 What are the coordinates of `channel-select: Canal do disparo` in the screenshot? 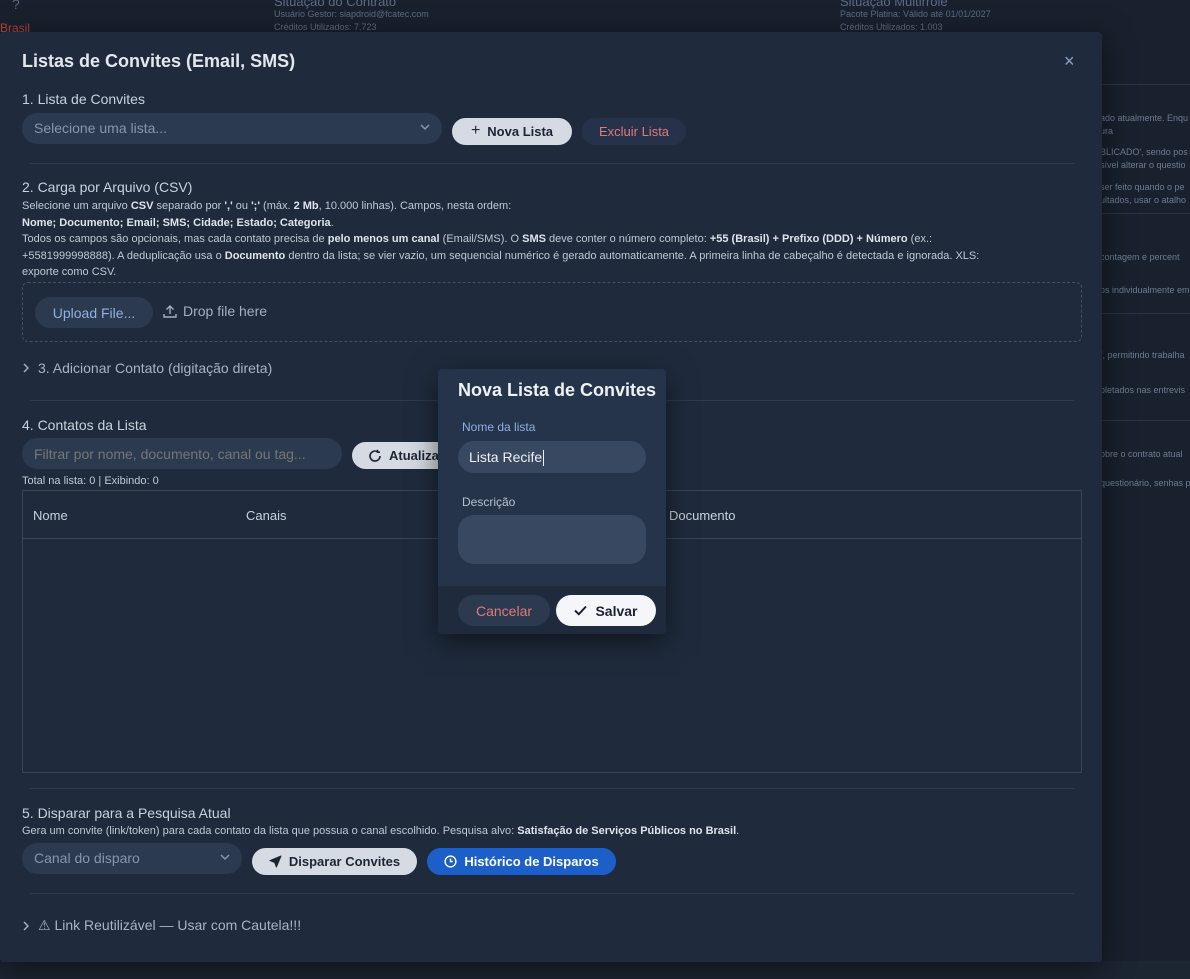 It's located at (132, 858).